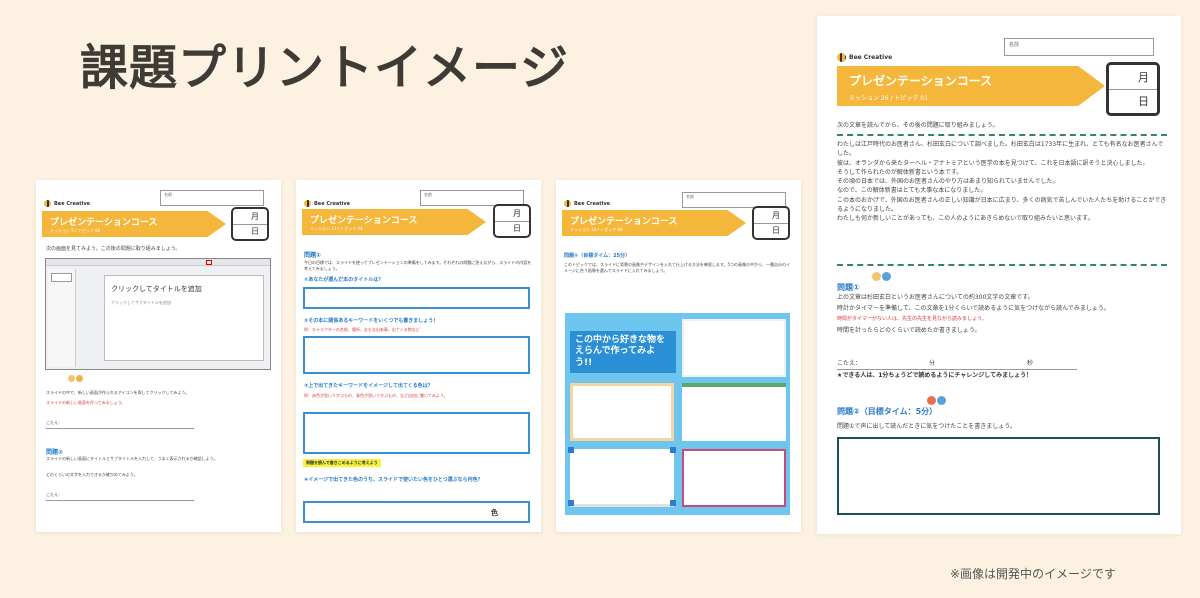  What do you see at coordinates (597, 256) in the screenshot?
I see `q1-label: 問題①（目標タイム：25分）` at bounding box center [597, 256].